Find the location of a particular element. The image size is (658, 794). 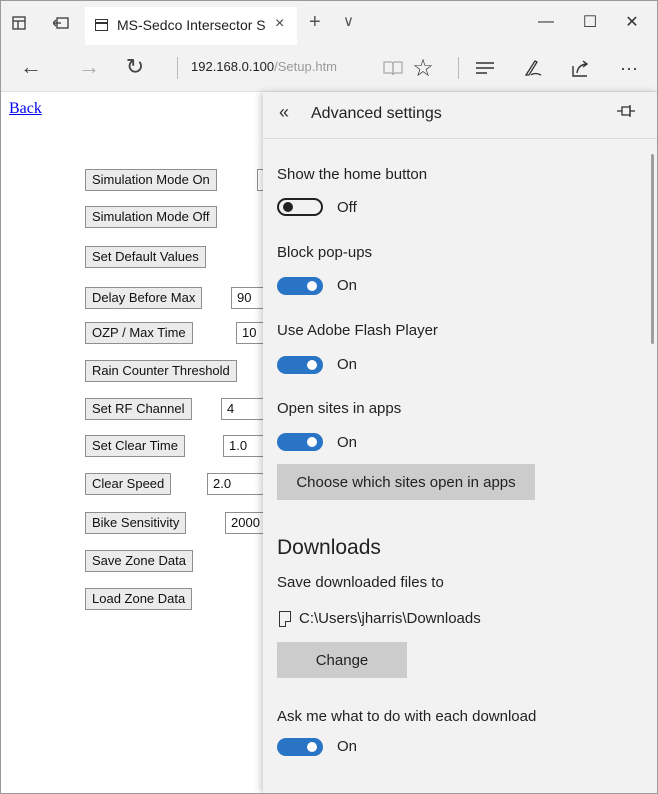

open-apps-label: Open sites in apps is located at coordinates (339, 408).